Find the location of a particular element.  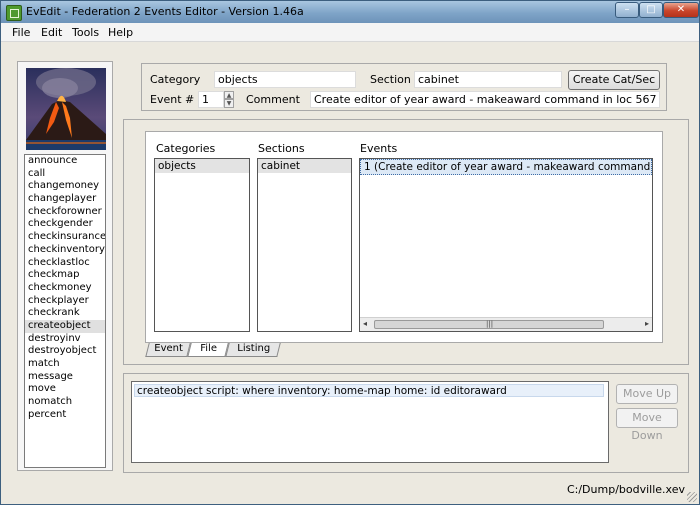

move-down-button: Move Down is located at coordinates (647, 425).